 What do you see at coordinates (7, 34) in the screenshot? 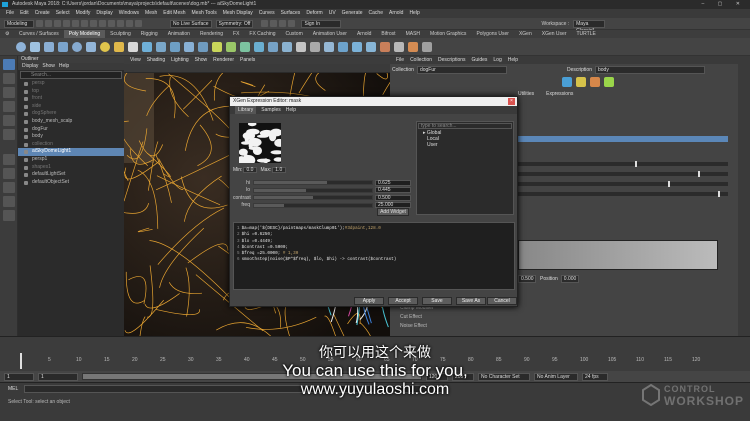
I see `shelf-options-icon: ⚙` at bounding box center [7, 34].